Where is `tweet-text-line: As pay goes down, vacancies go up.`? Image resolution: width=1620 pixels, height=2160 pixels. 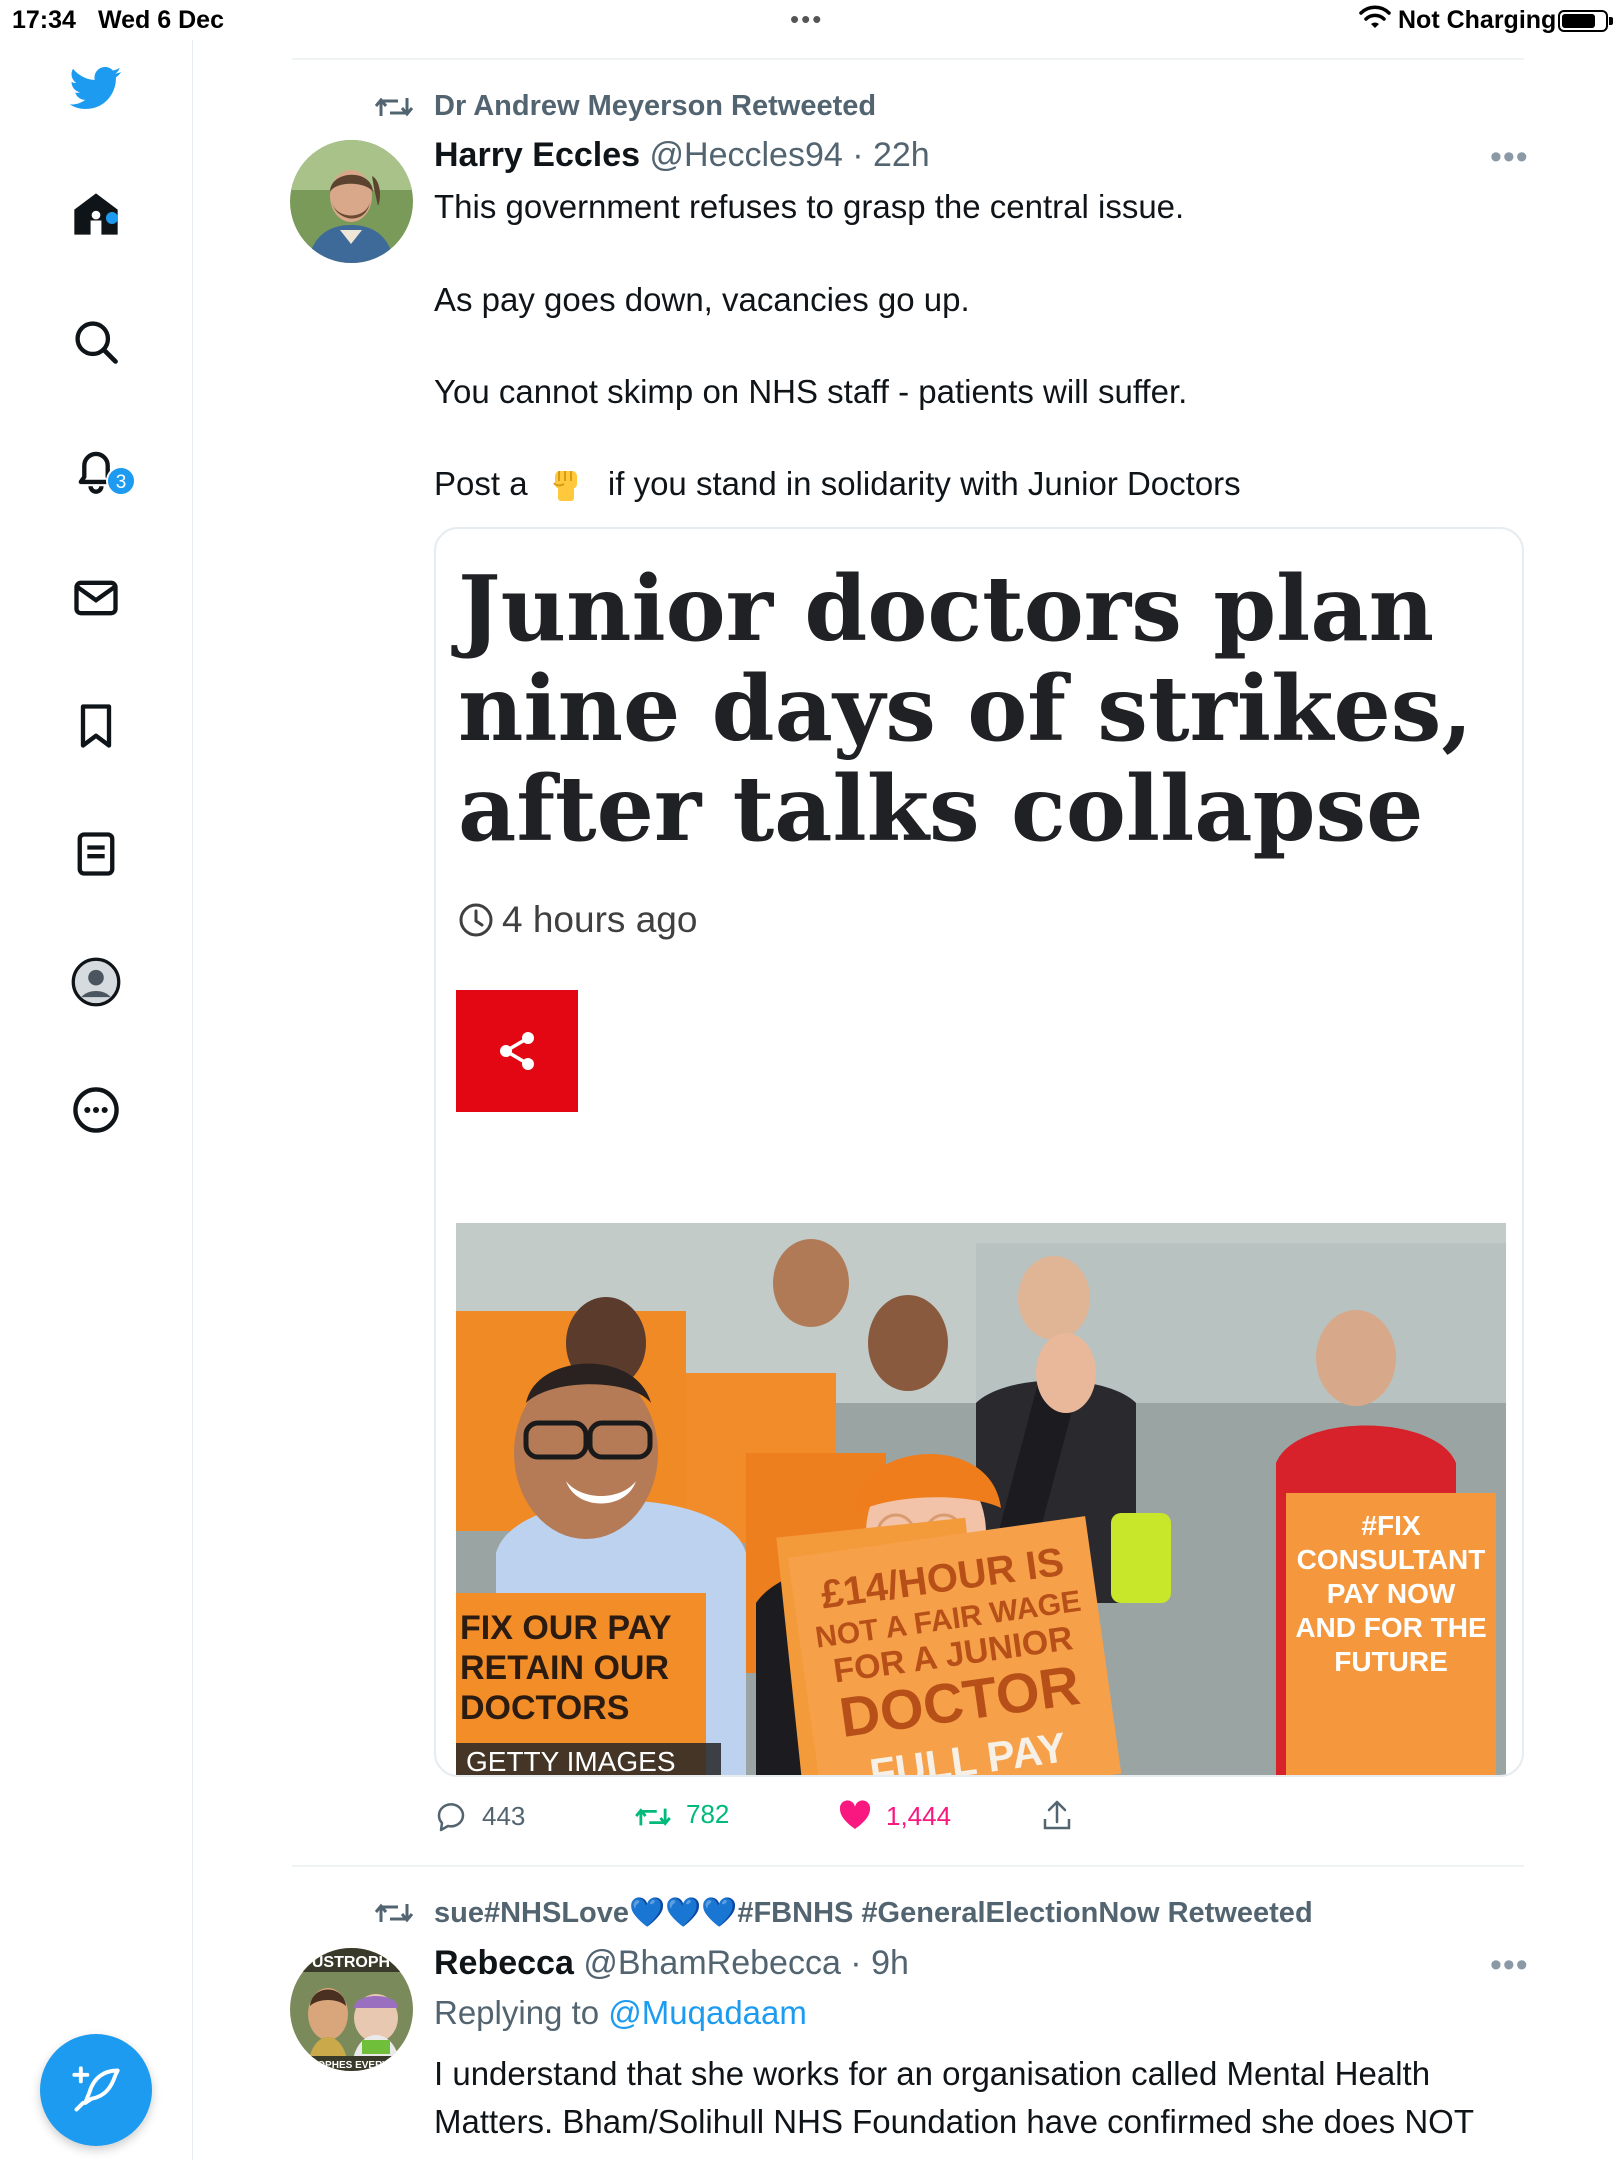
tweet-text-line: As pay goes down, vacancies go up. is located at coordinates (702, 299).